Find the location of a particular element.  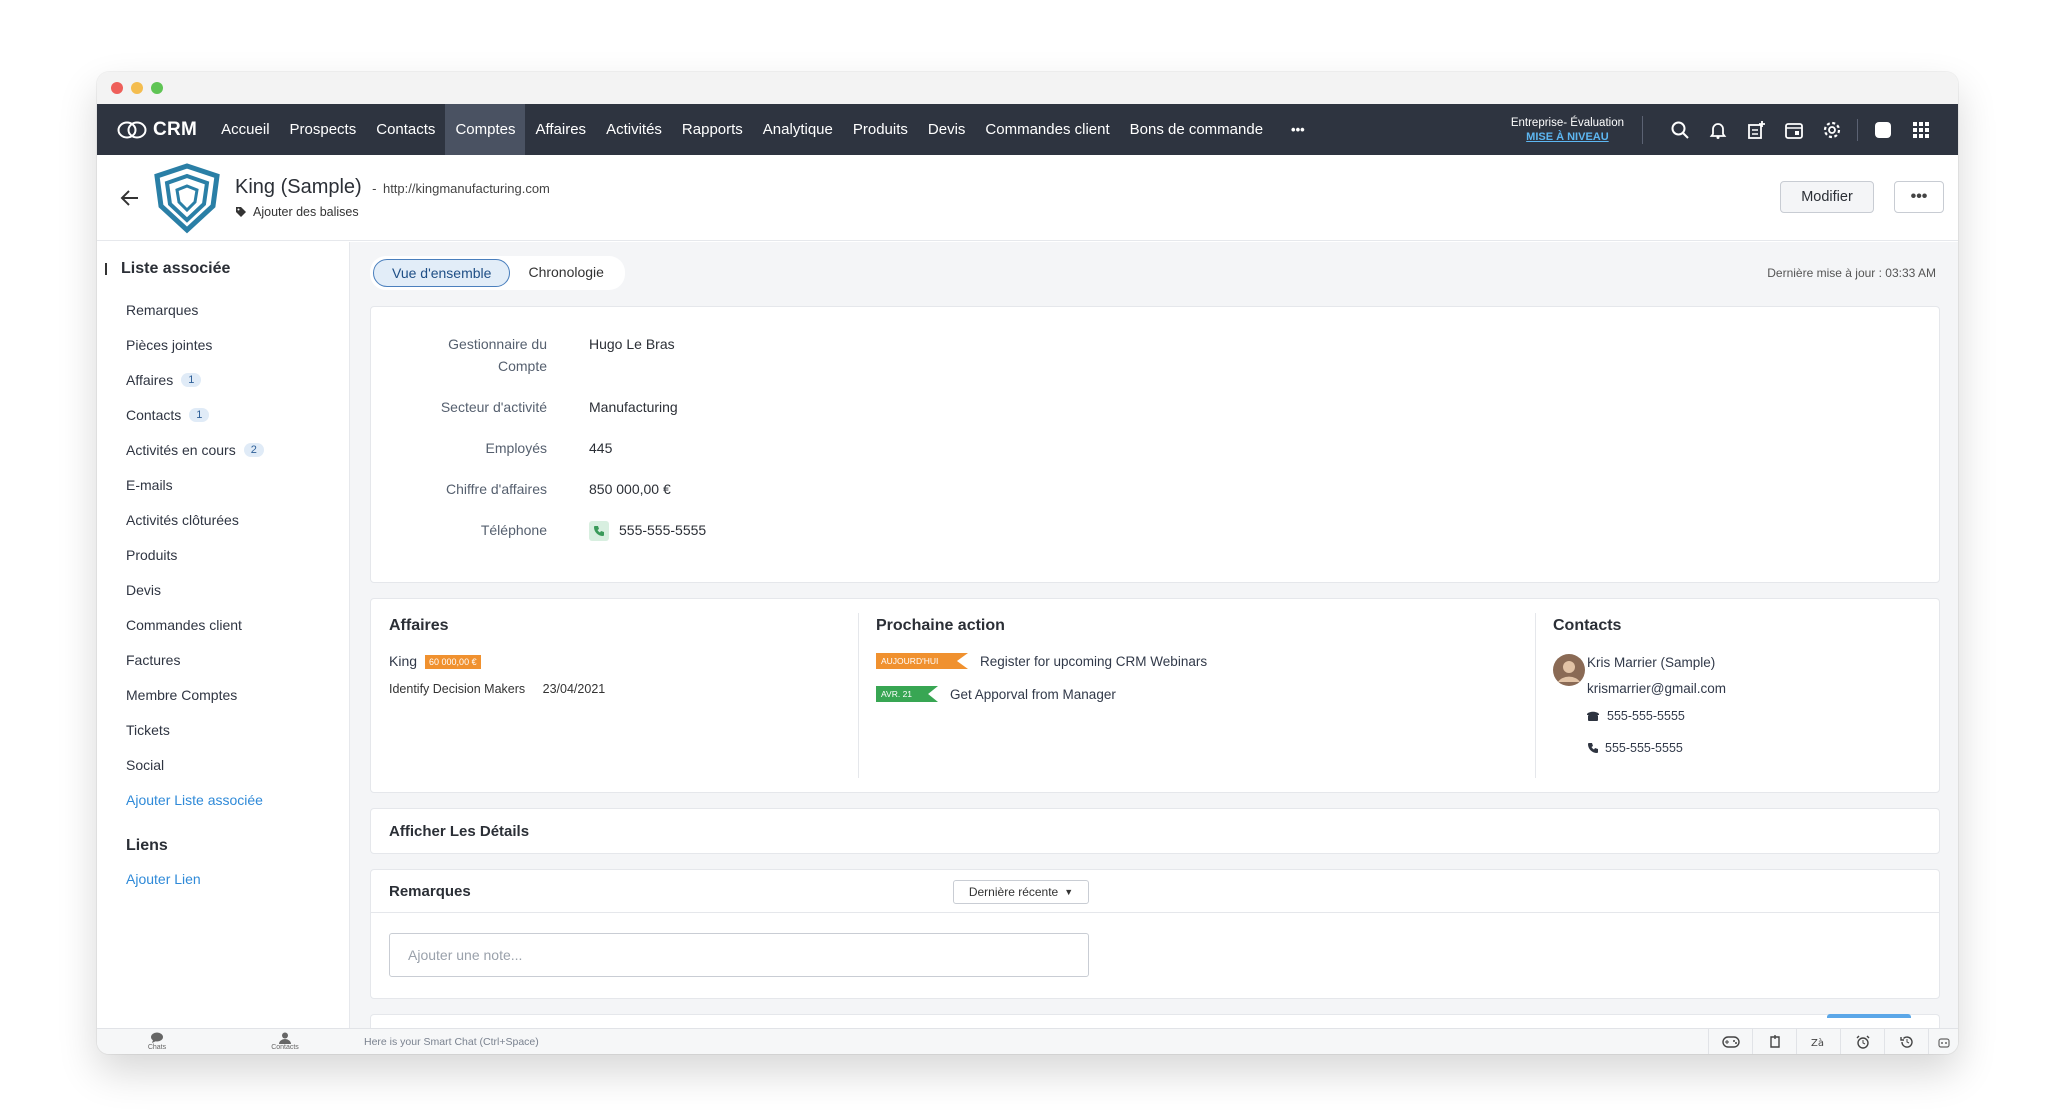

nav-tab-activit-s: Activités is located at coordinates (634, 129).